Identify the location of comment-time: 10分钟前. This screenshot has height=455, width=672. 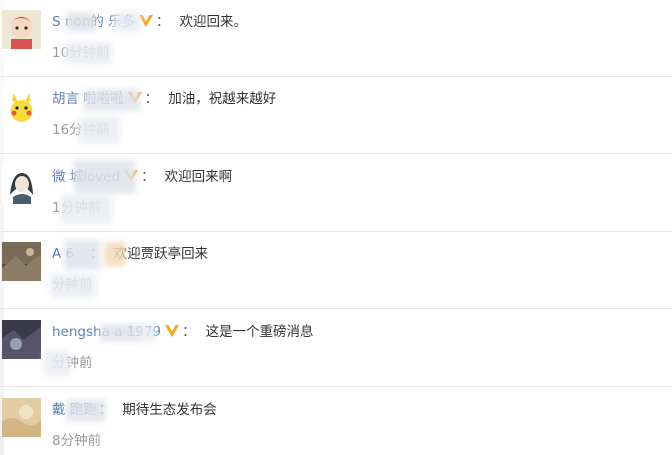
(81, 53).